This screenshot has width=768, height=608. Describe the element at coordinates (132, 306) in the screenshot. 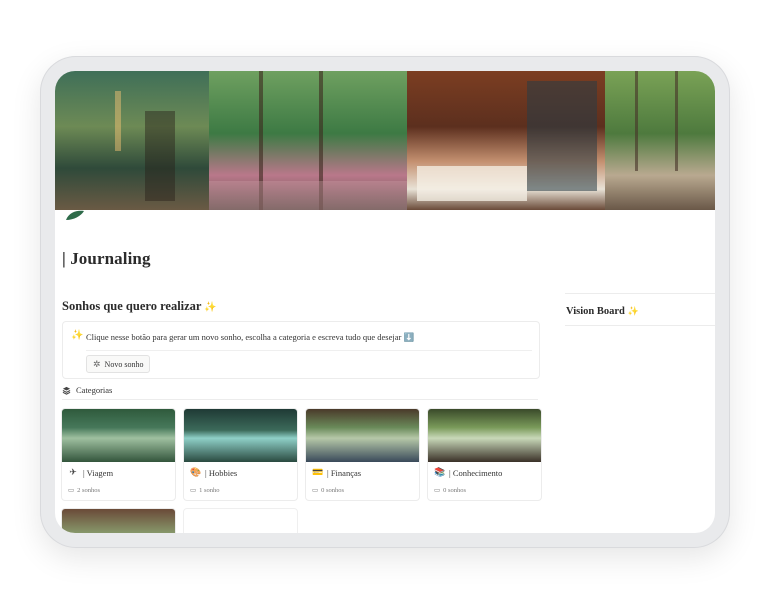

I see `dreams-heading-text: Sonhos que quero realizar` at that location.